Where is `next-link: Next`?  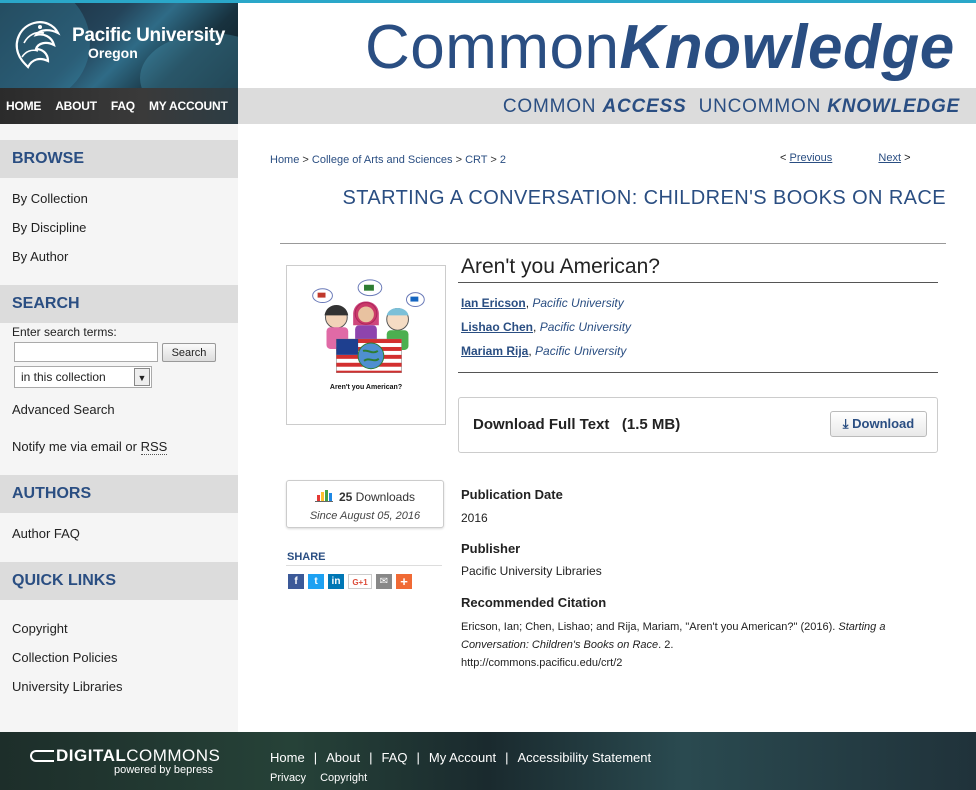 next-link: Next is located at coordinates (889, 158).